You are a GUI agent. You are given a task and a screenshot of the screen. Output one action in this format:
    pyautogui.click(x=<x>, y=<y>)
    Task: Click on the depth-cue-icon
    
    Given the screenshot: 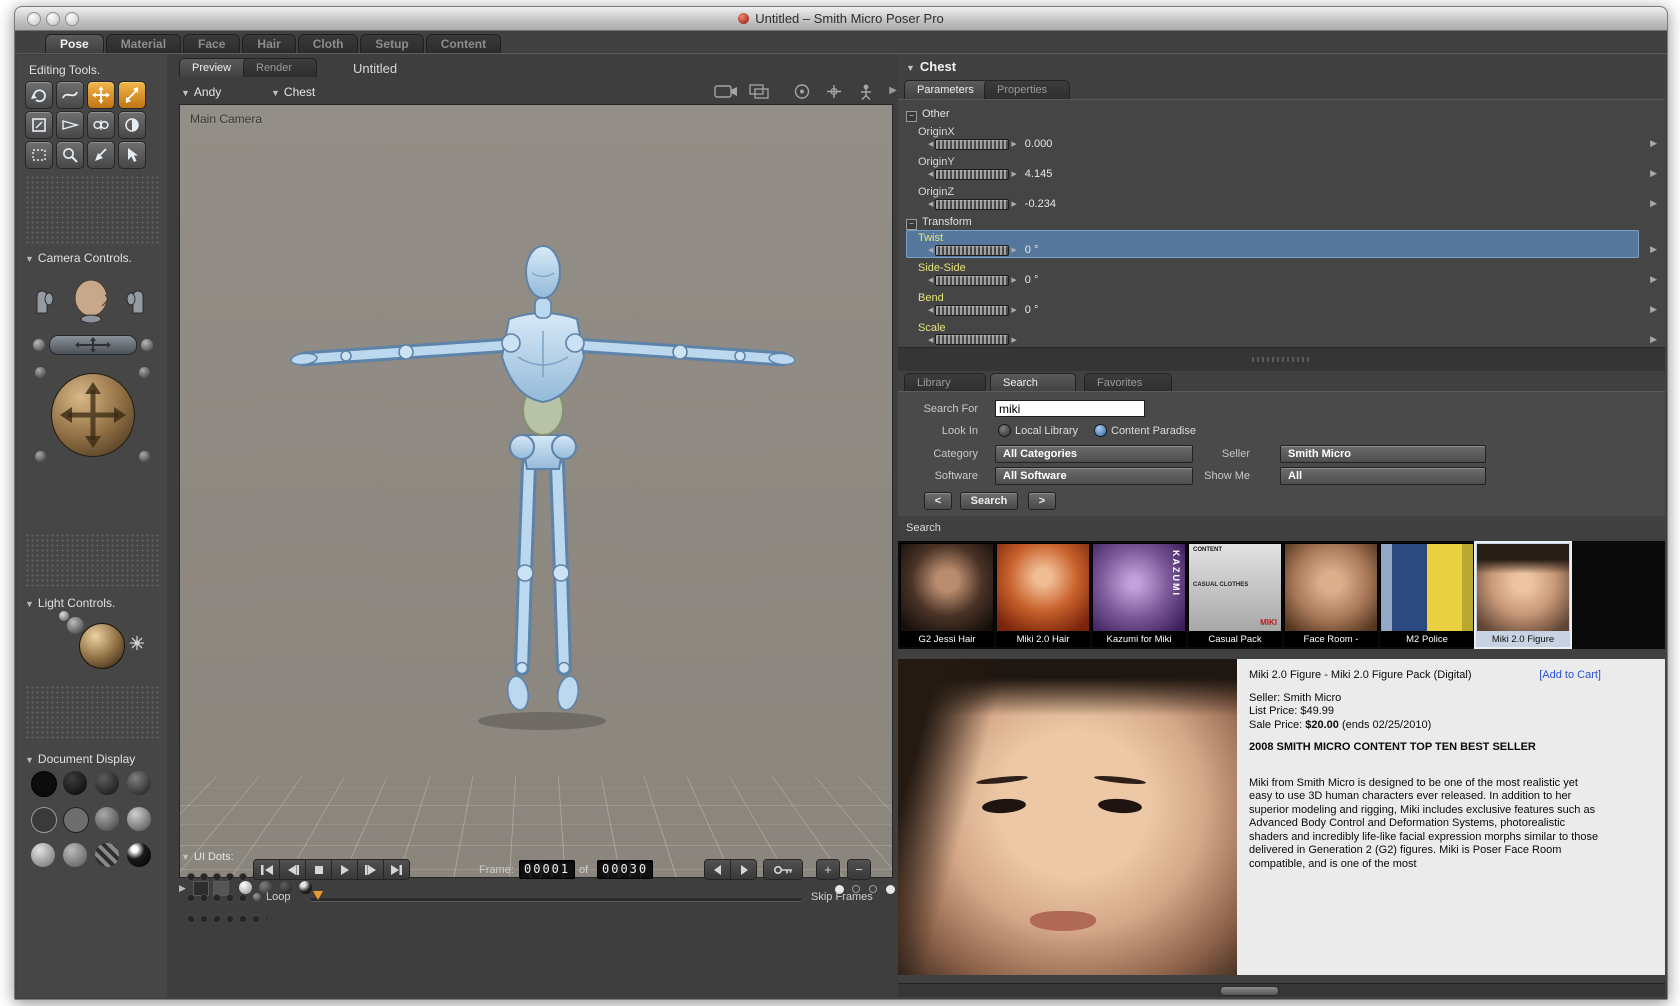 What is the action you would take?
    pyautogui.click(x=802, y=91)
    